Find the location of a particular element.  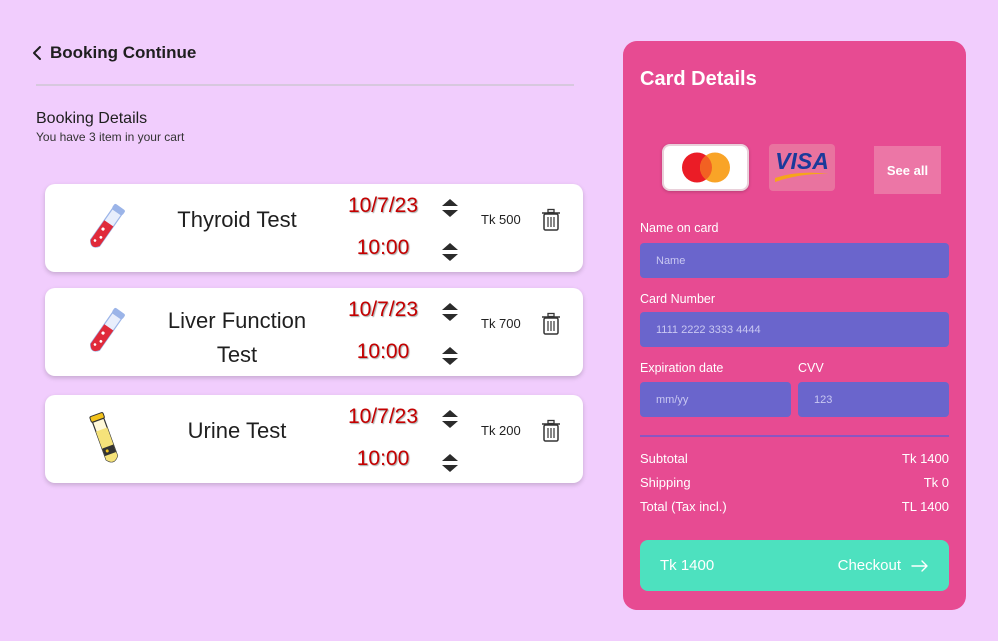

urine-tube-icon is located at coordinates (104, 437).